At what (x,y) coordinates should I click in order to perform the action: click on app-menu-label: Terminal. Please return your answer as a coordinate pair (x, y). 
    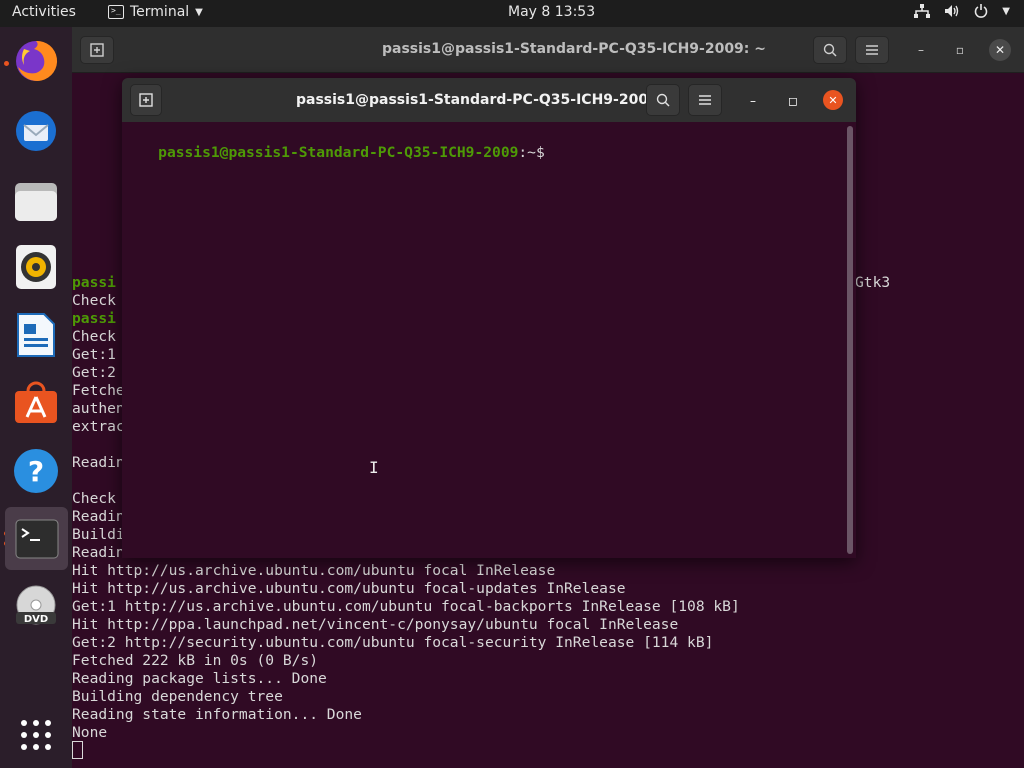
    Looking at the image, I should click on (160, 12).